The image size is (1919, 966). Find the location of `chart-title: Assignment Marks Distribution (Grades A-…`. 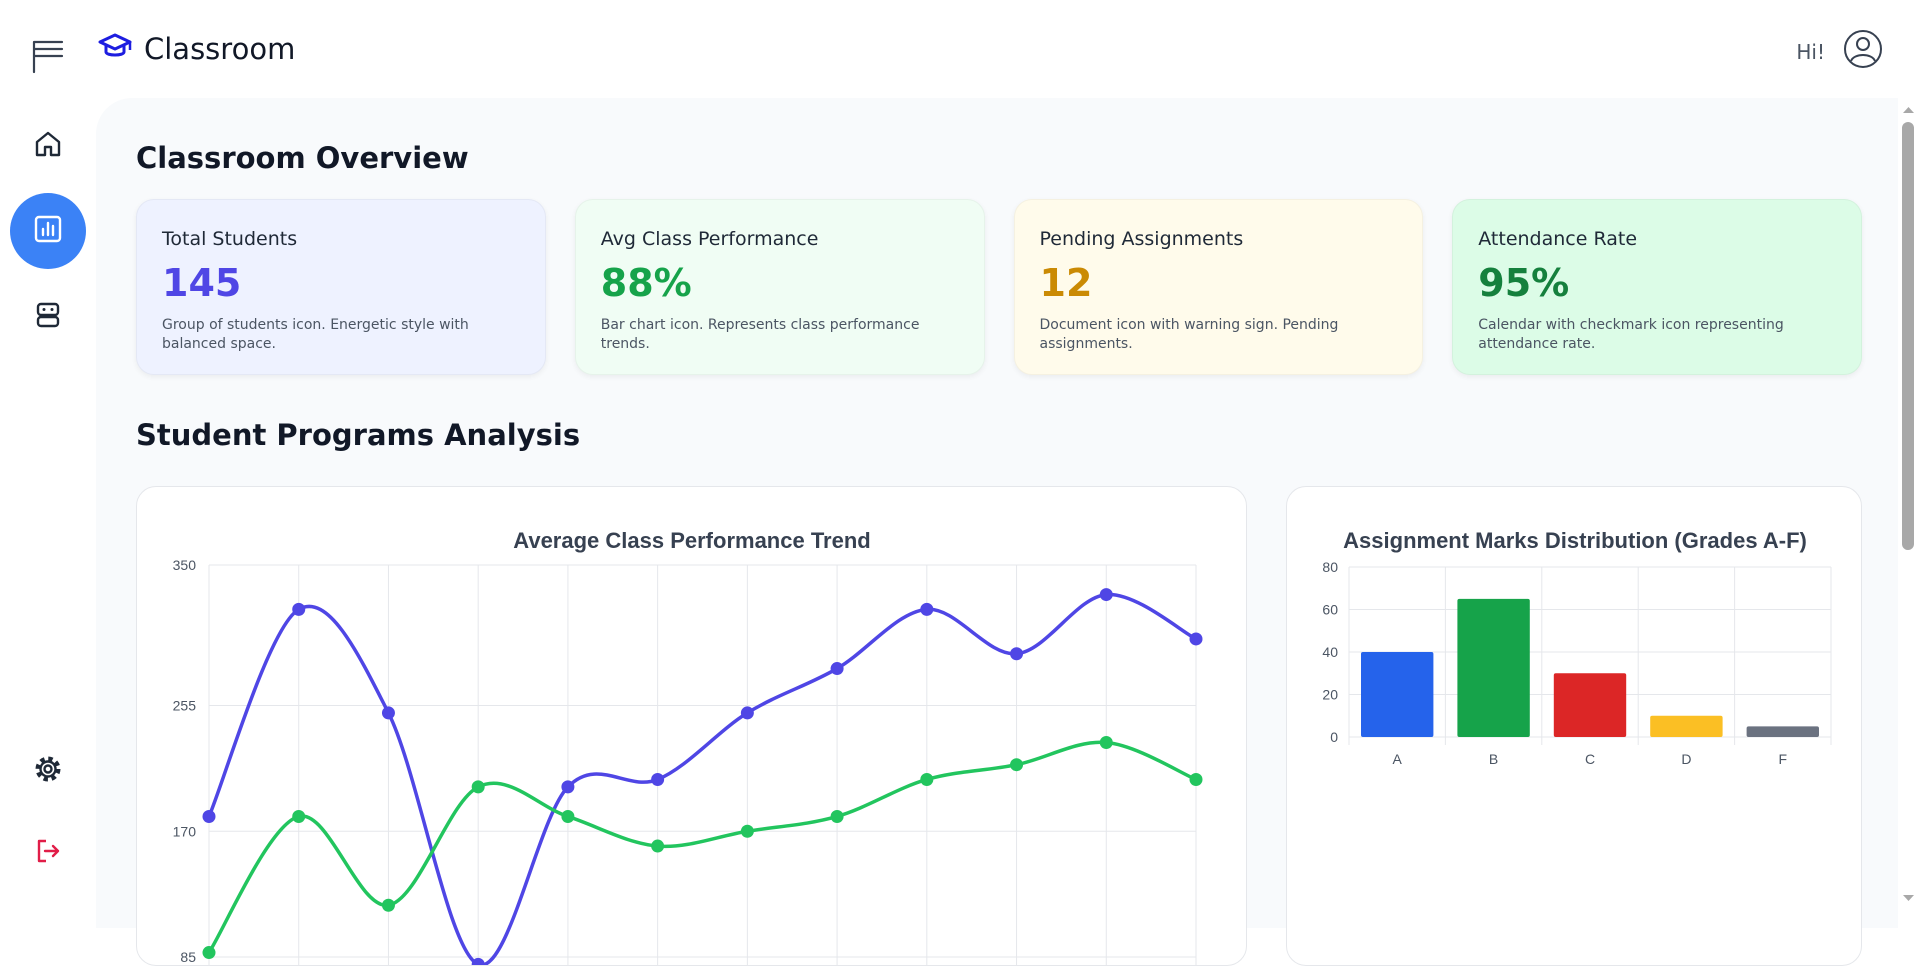

chart-title: Assignment Marks Distribution (Grades A-… is located at coordinates (1575, 540).